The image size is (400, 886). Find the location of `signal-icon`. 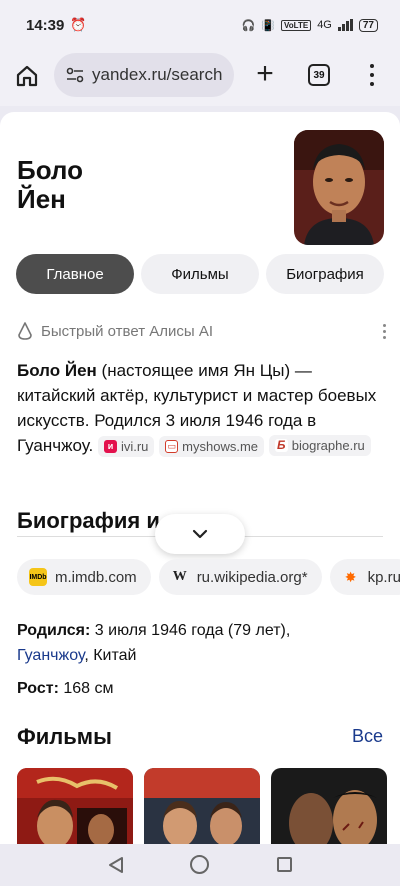

signal-icon is located at coordinates (345, 25).